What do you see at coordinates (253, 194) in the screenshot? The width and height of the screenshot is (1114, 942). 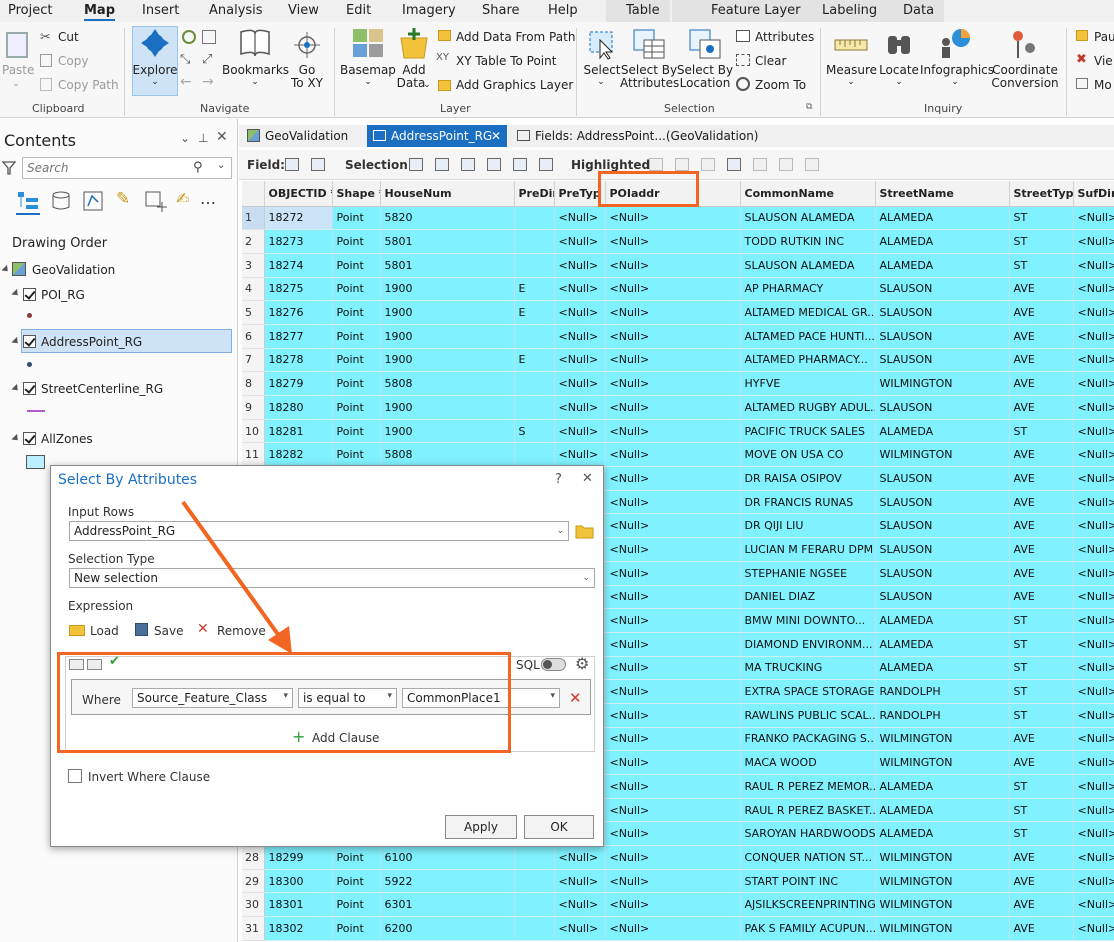 I see `row-selector-header` at bounding box center [253, 194].